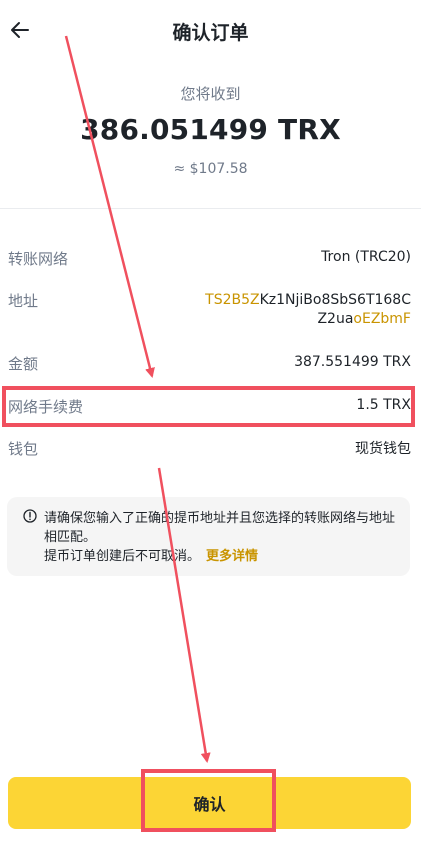 This screenshot has height=842, width=421. I want to click on info-circle-icon, so click(30, 516).